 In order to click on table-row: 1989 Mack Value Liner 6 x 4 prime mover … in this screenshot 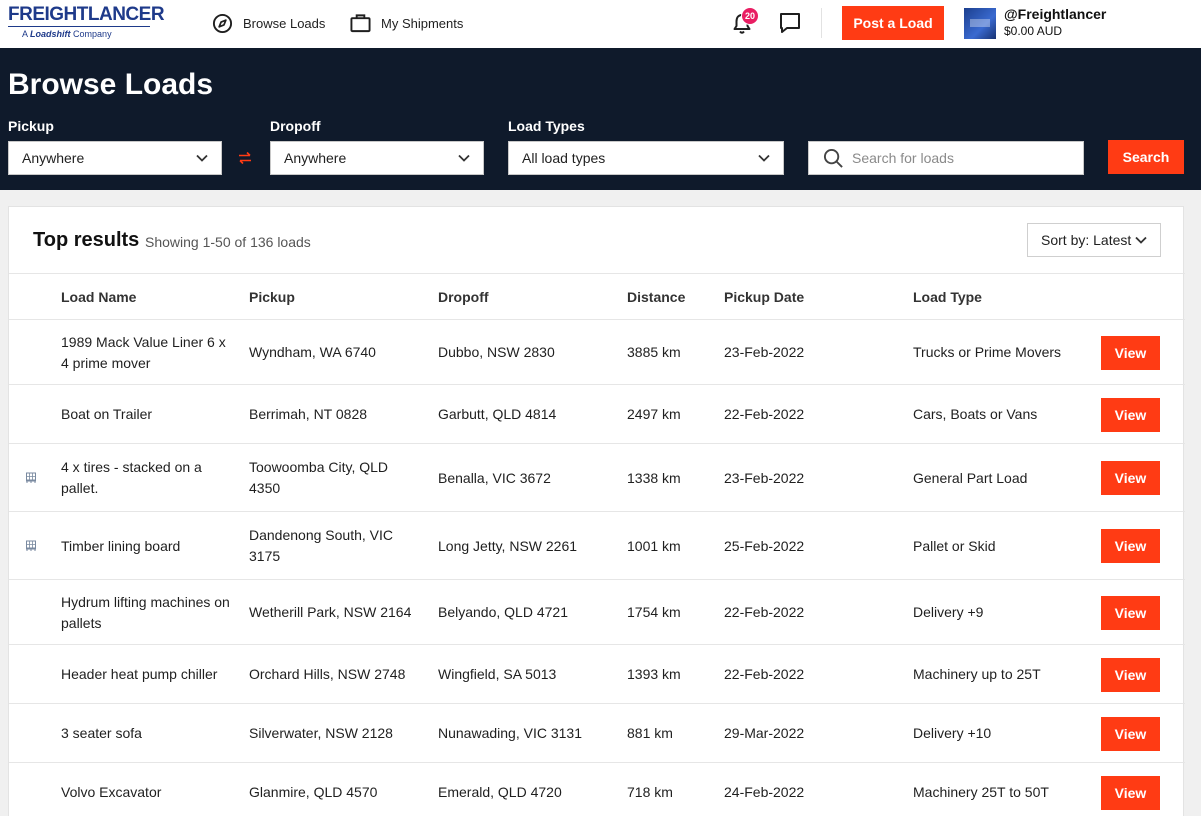, I will do `click(597, 351)`.